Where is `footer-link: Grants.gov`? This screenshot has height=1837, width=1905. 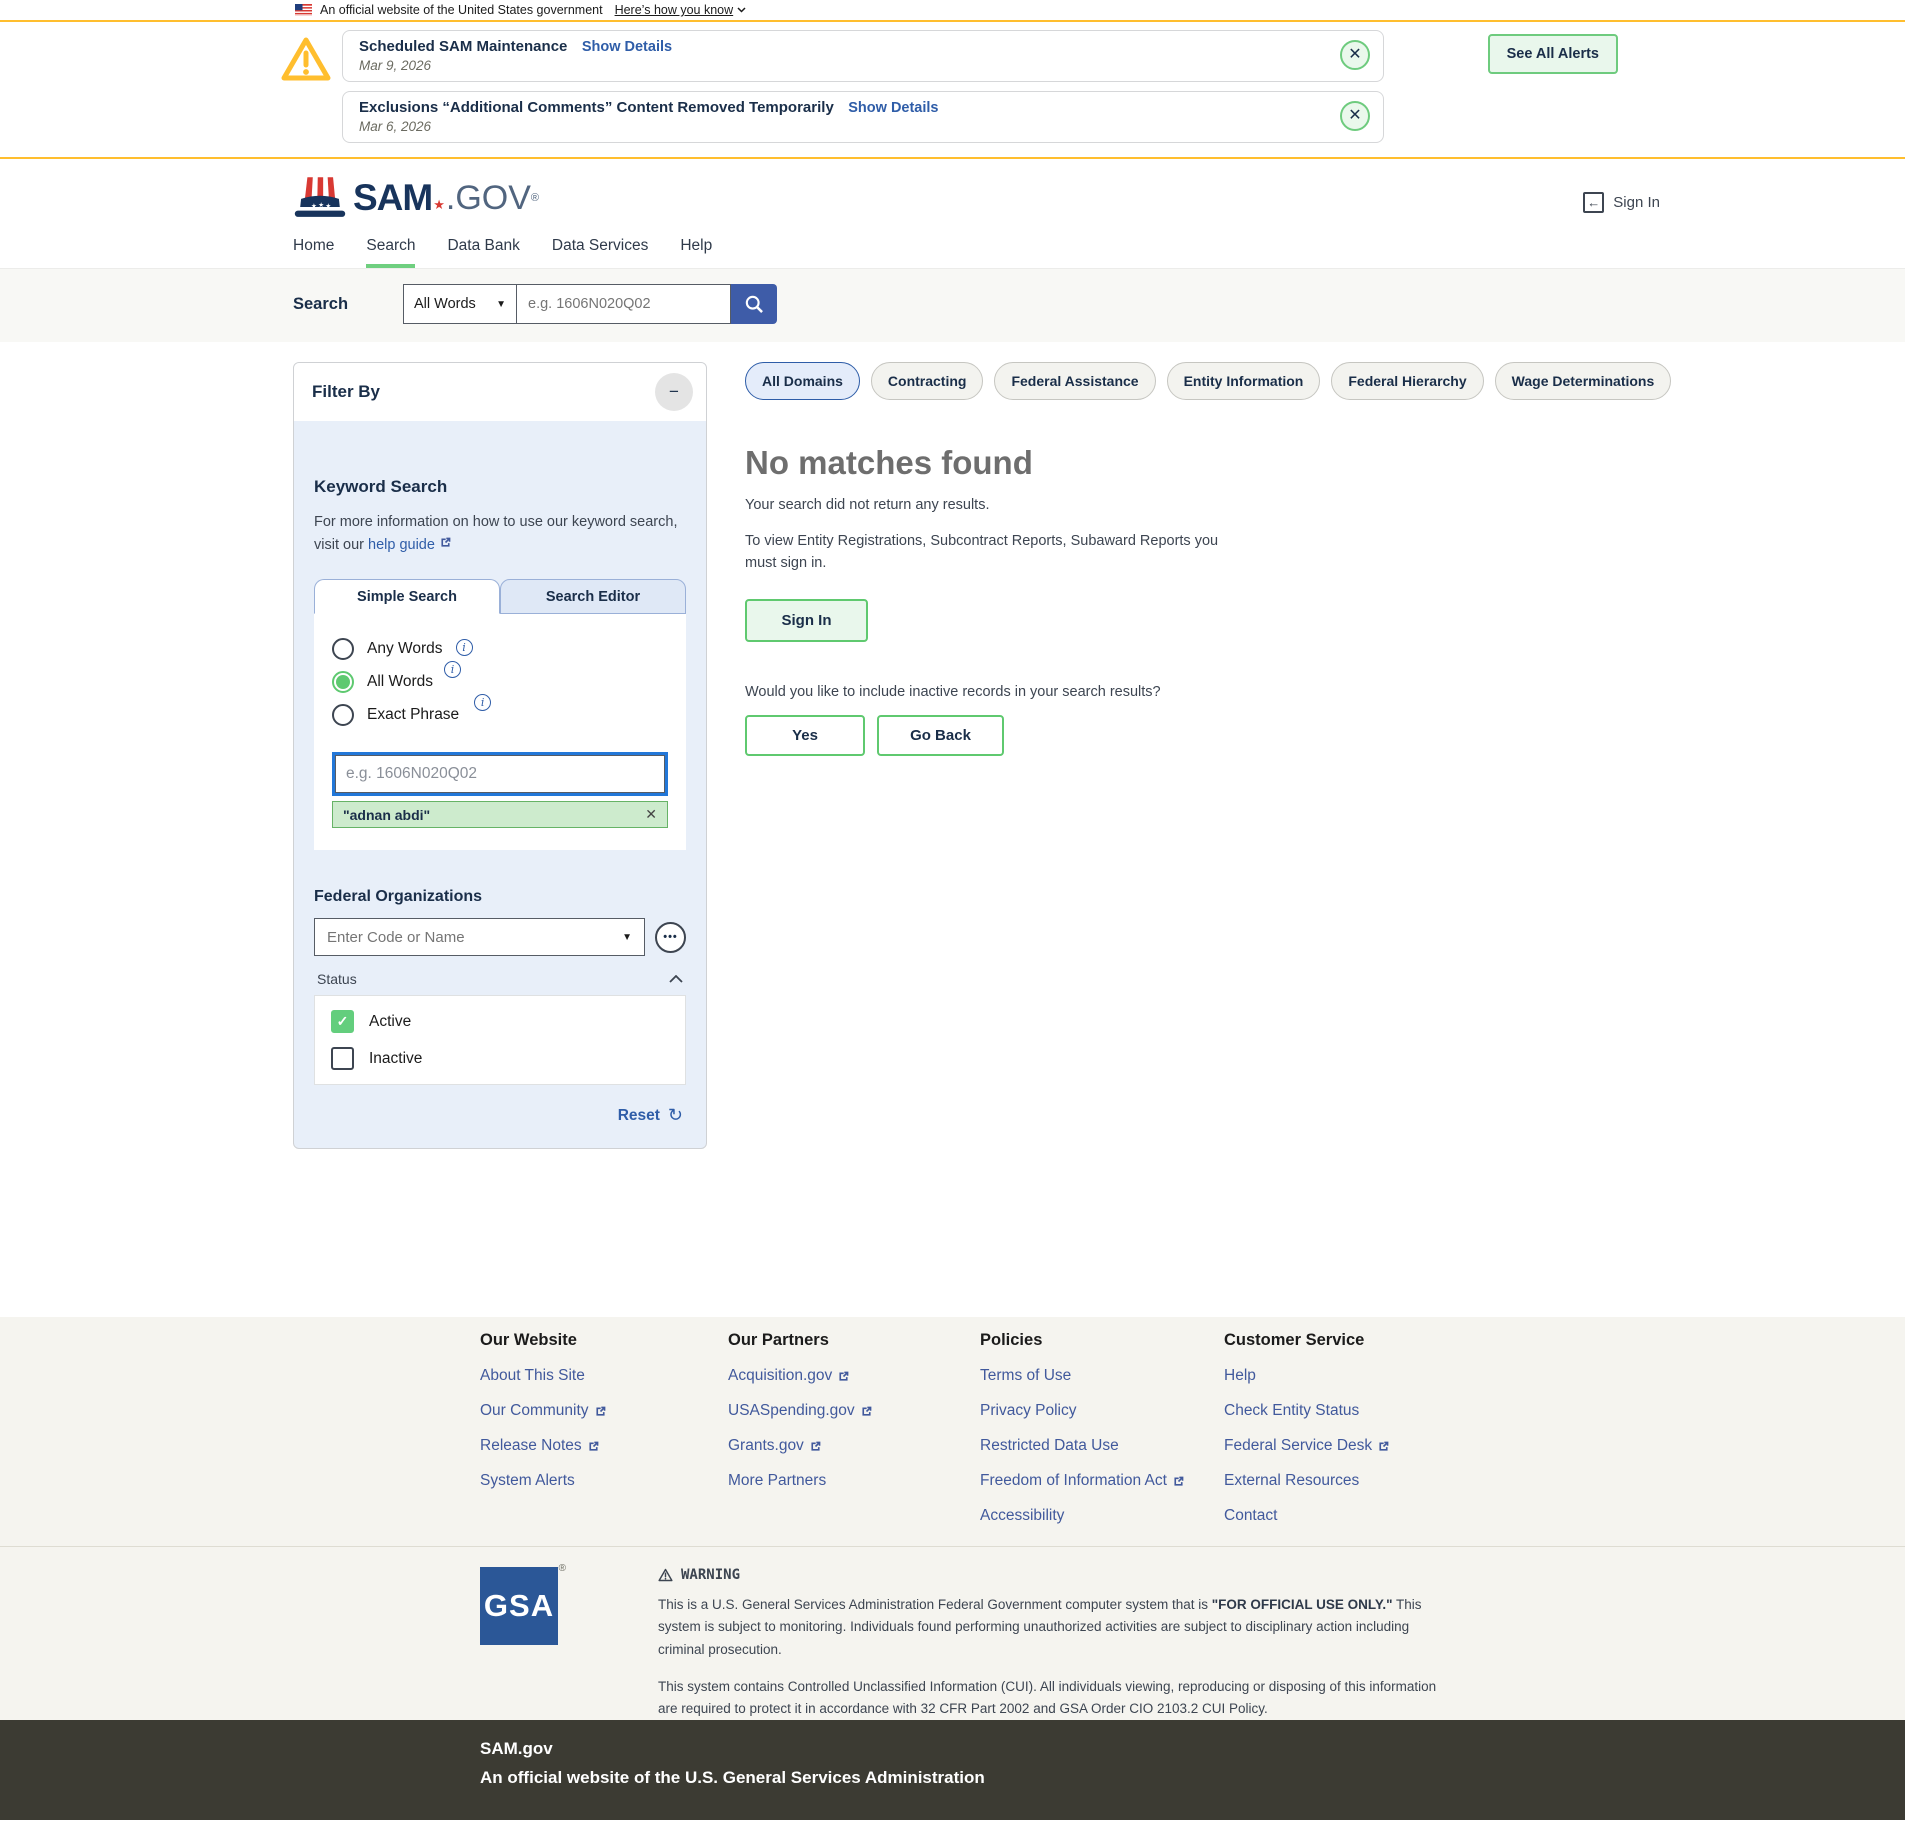
footer-link: Grants.gov is located at coordinates (854, 1446).